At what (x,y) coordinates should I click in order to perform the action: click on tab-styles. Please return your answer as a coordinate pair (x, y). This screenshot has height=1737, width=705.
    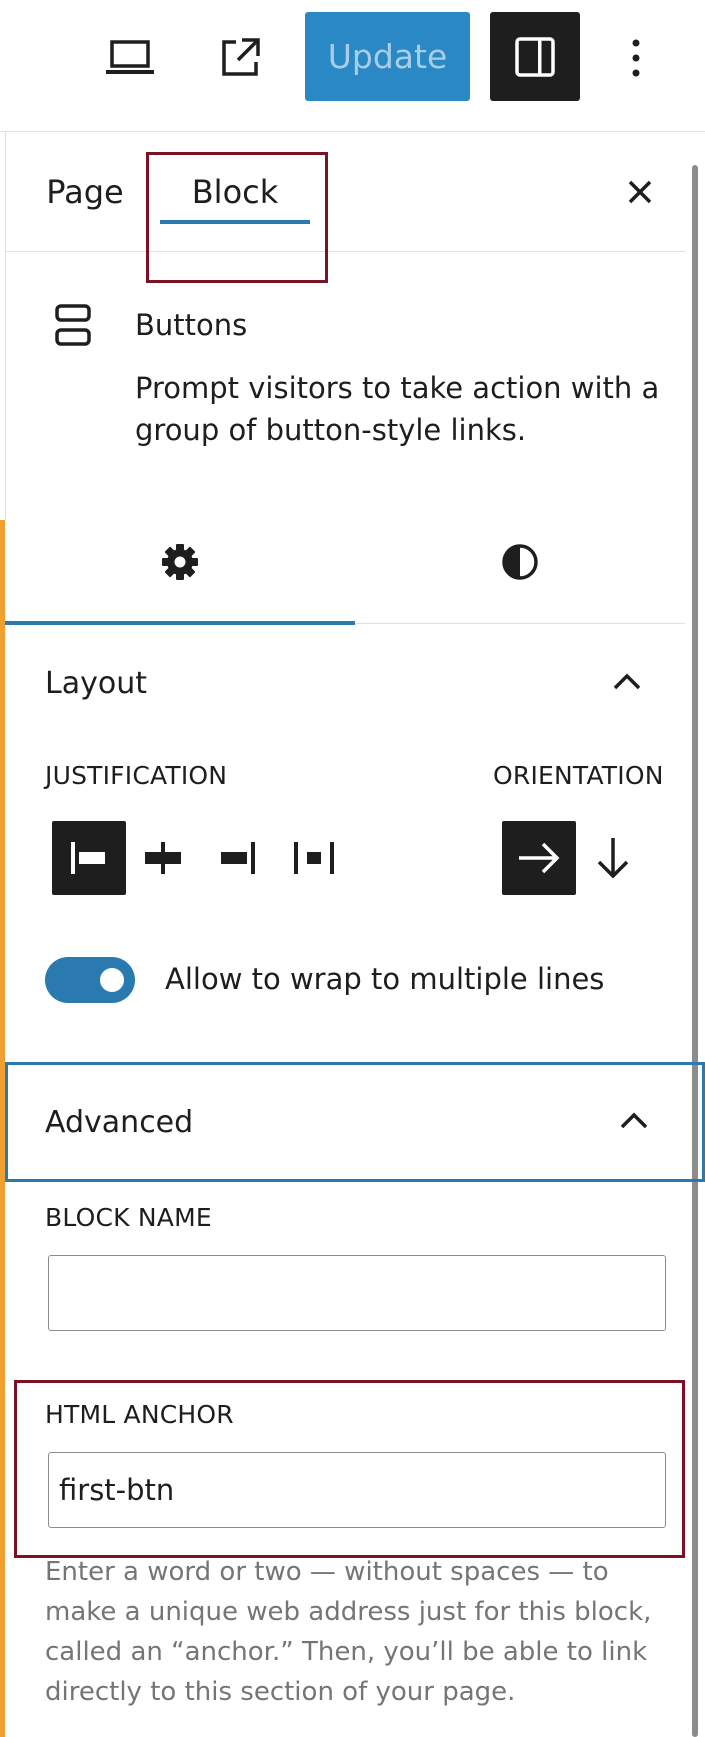
    Looking at the image, I should click on (520, 562).